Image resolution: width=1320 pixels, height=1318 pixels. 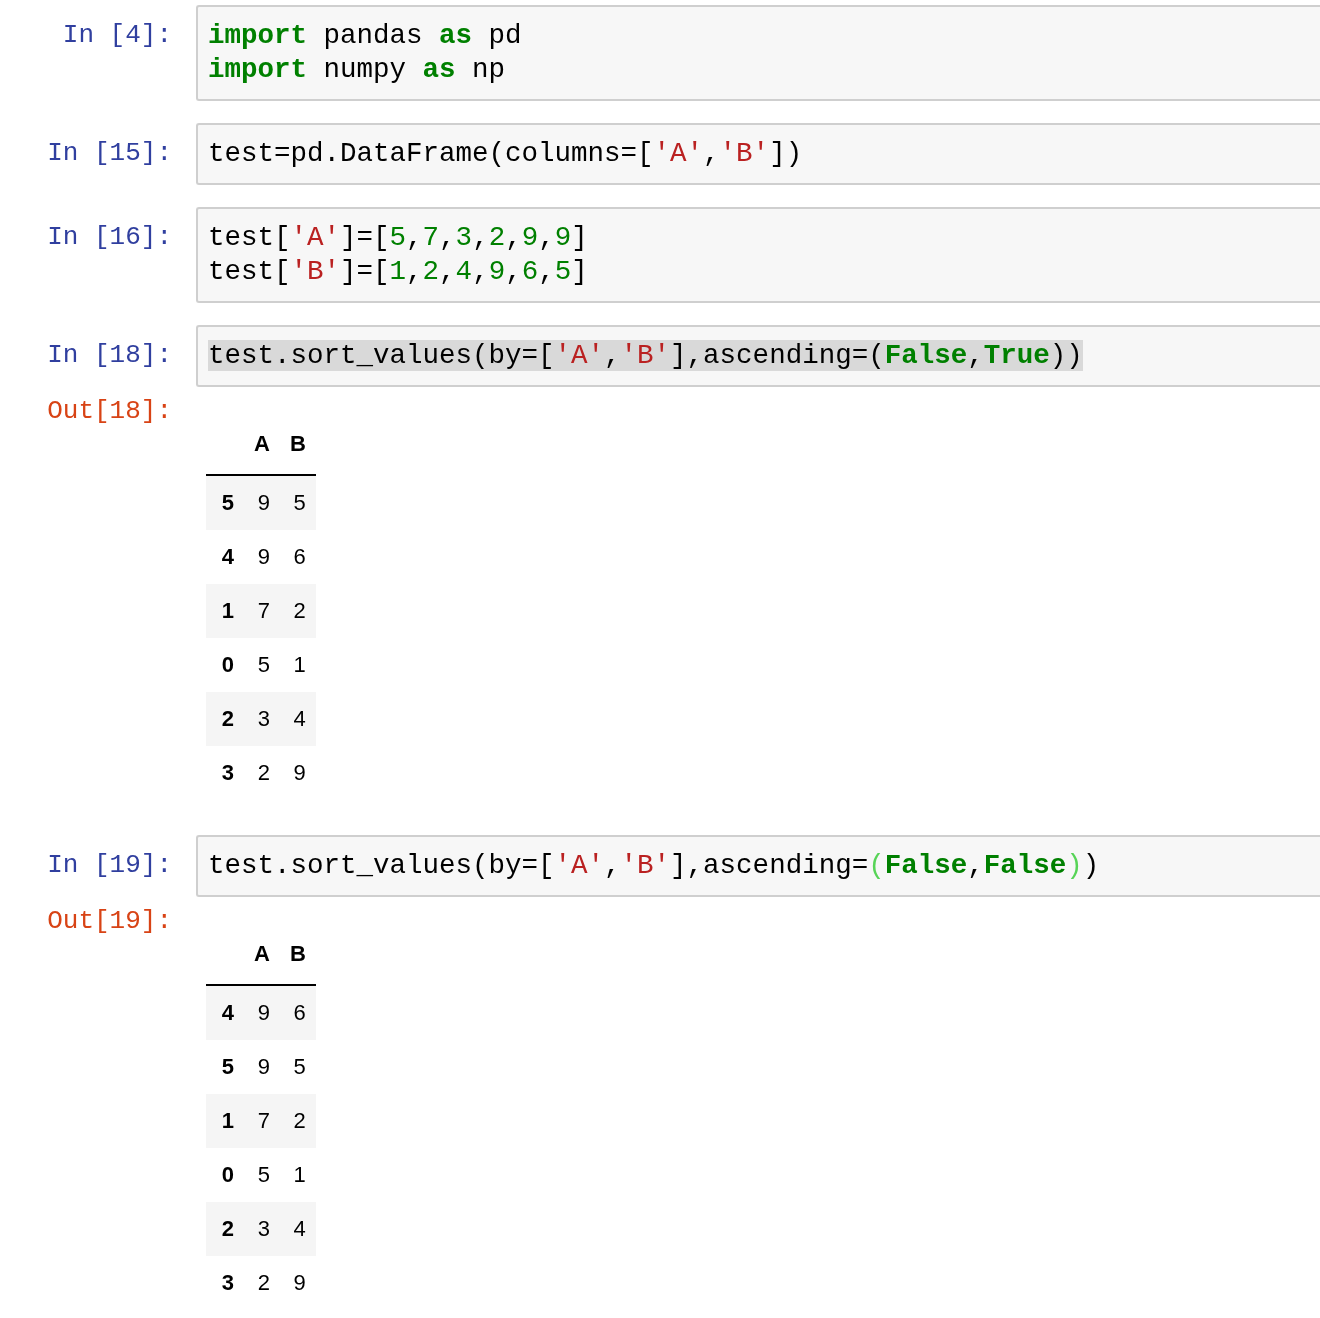 What do you see at coordinates (365, 35) in the screenshot?
I see `code-line: import pandas as pd` at bounding box center [365, 35].